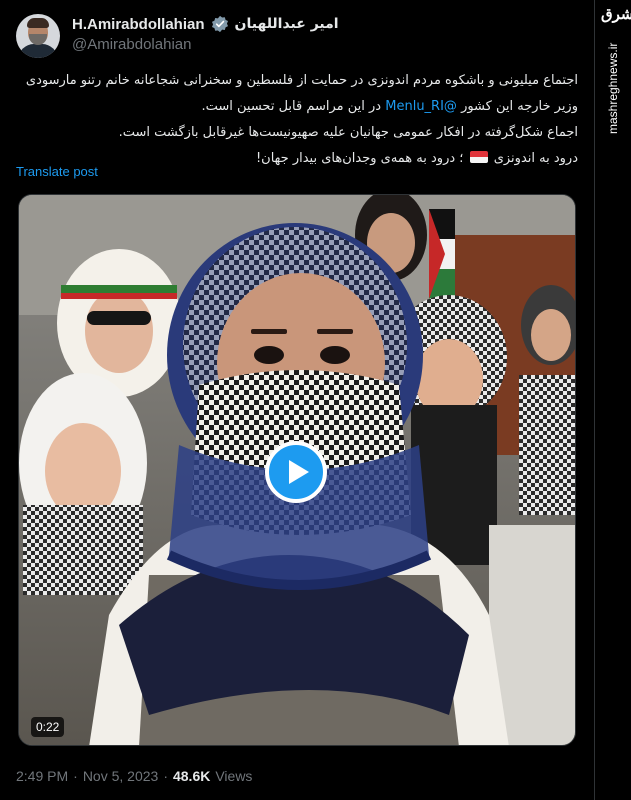 The width and height of the screenshot is (631, 800). I want to click on post-line-2-b: در این مراسم قابل تحسین است., so click(291, 106).